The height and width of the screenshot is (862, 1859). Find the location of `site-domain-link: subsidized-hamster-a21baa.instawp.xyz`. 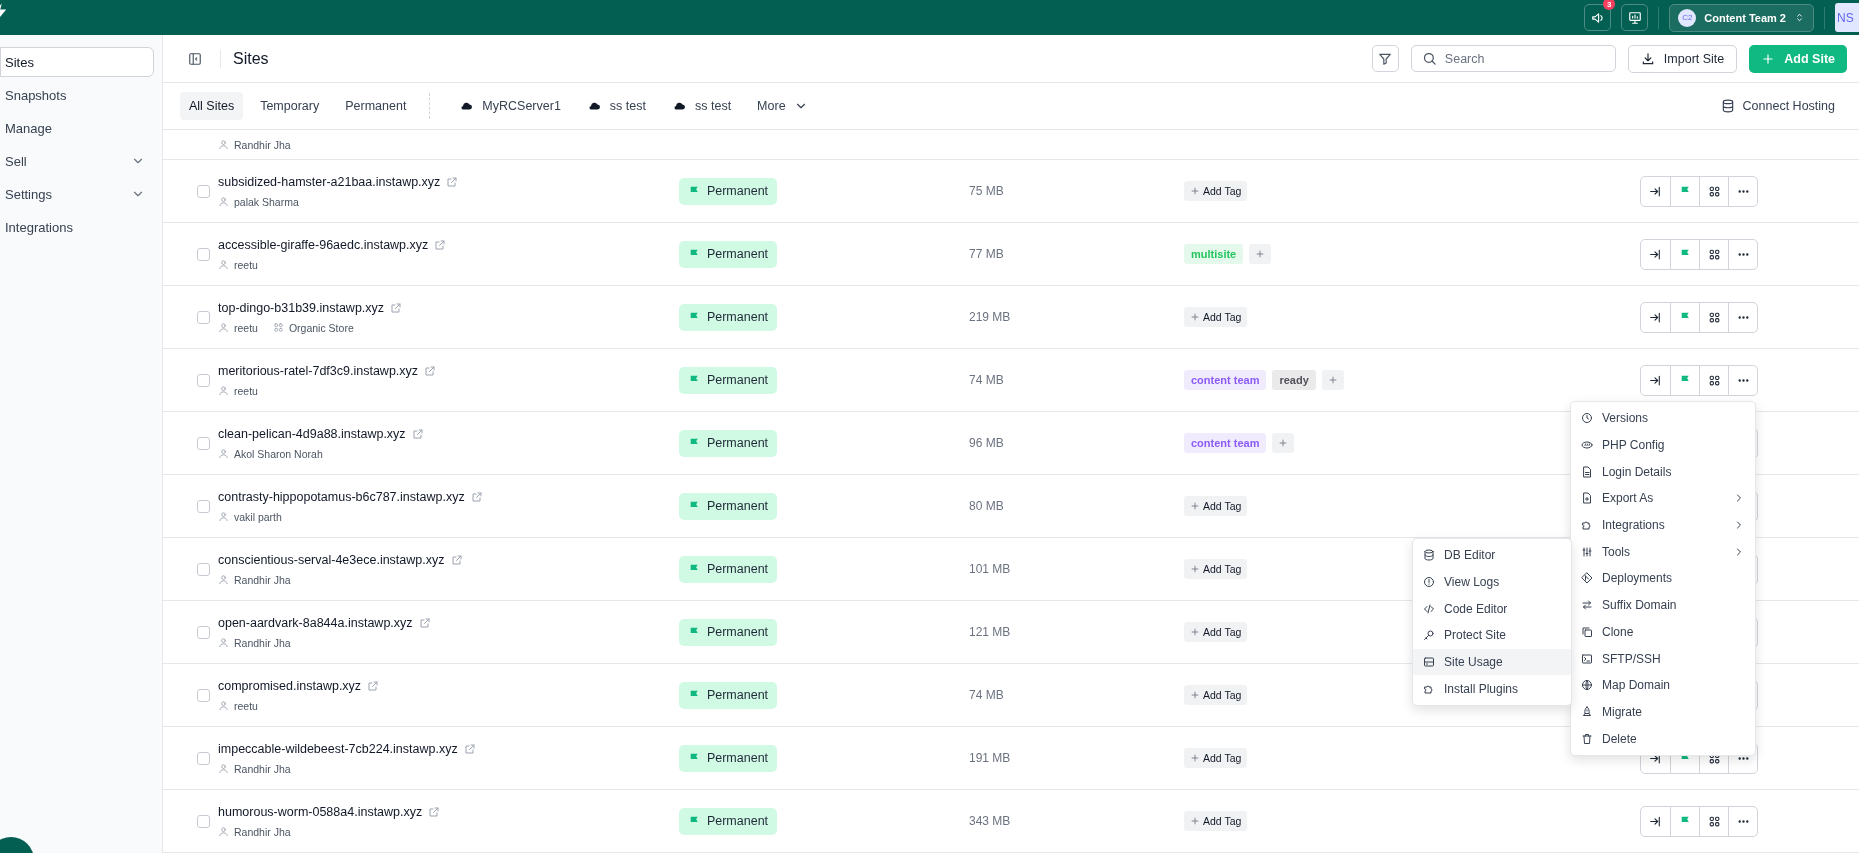

site-domain-link: subsidized-hamster-a21baa.instawp.xyz is located at coordinates (329, 181).